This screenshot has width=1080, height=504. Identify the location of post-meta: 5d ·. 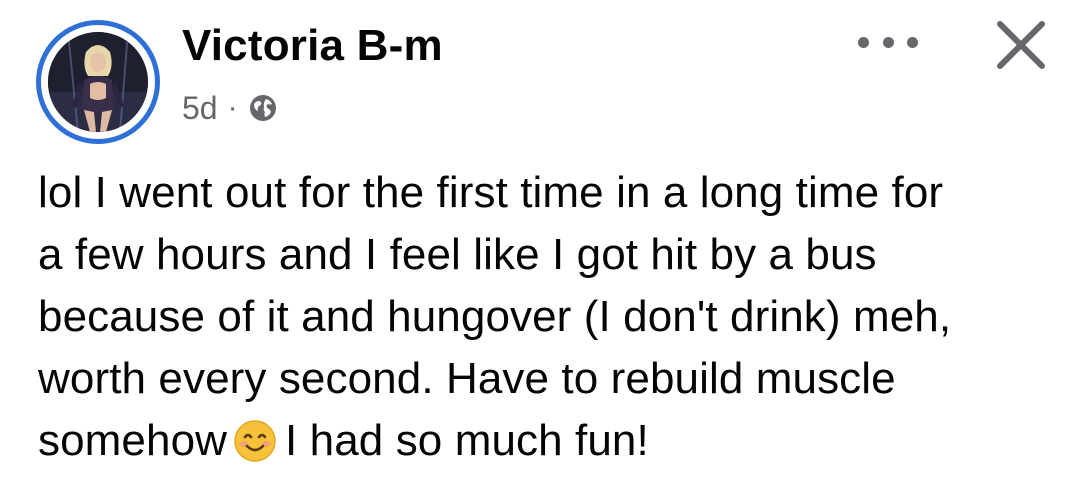
(230, 108).